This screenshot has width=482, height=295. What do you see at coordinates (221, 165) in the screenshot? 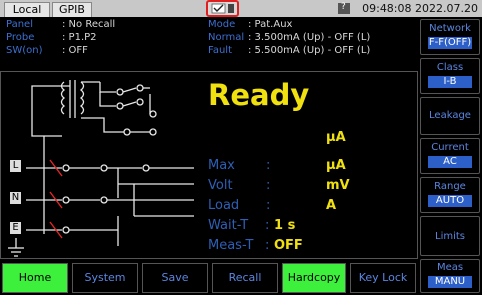
I see `max-label: Max` at bounding box center [221, 165].